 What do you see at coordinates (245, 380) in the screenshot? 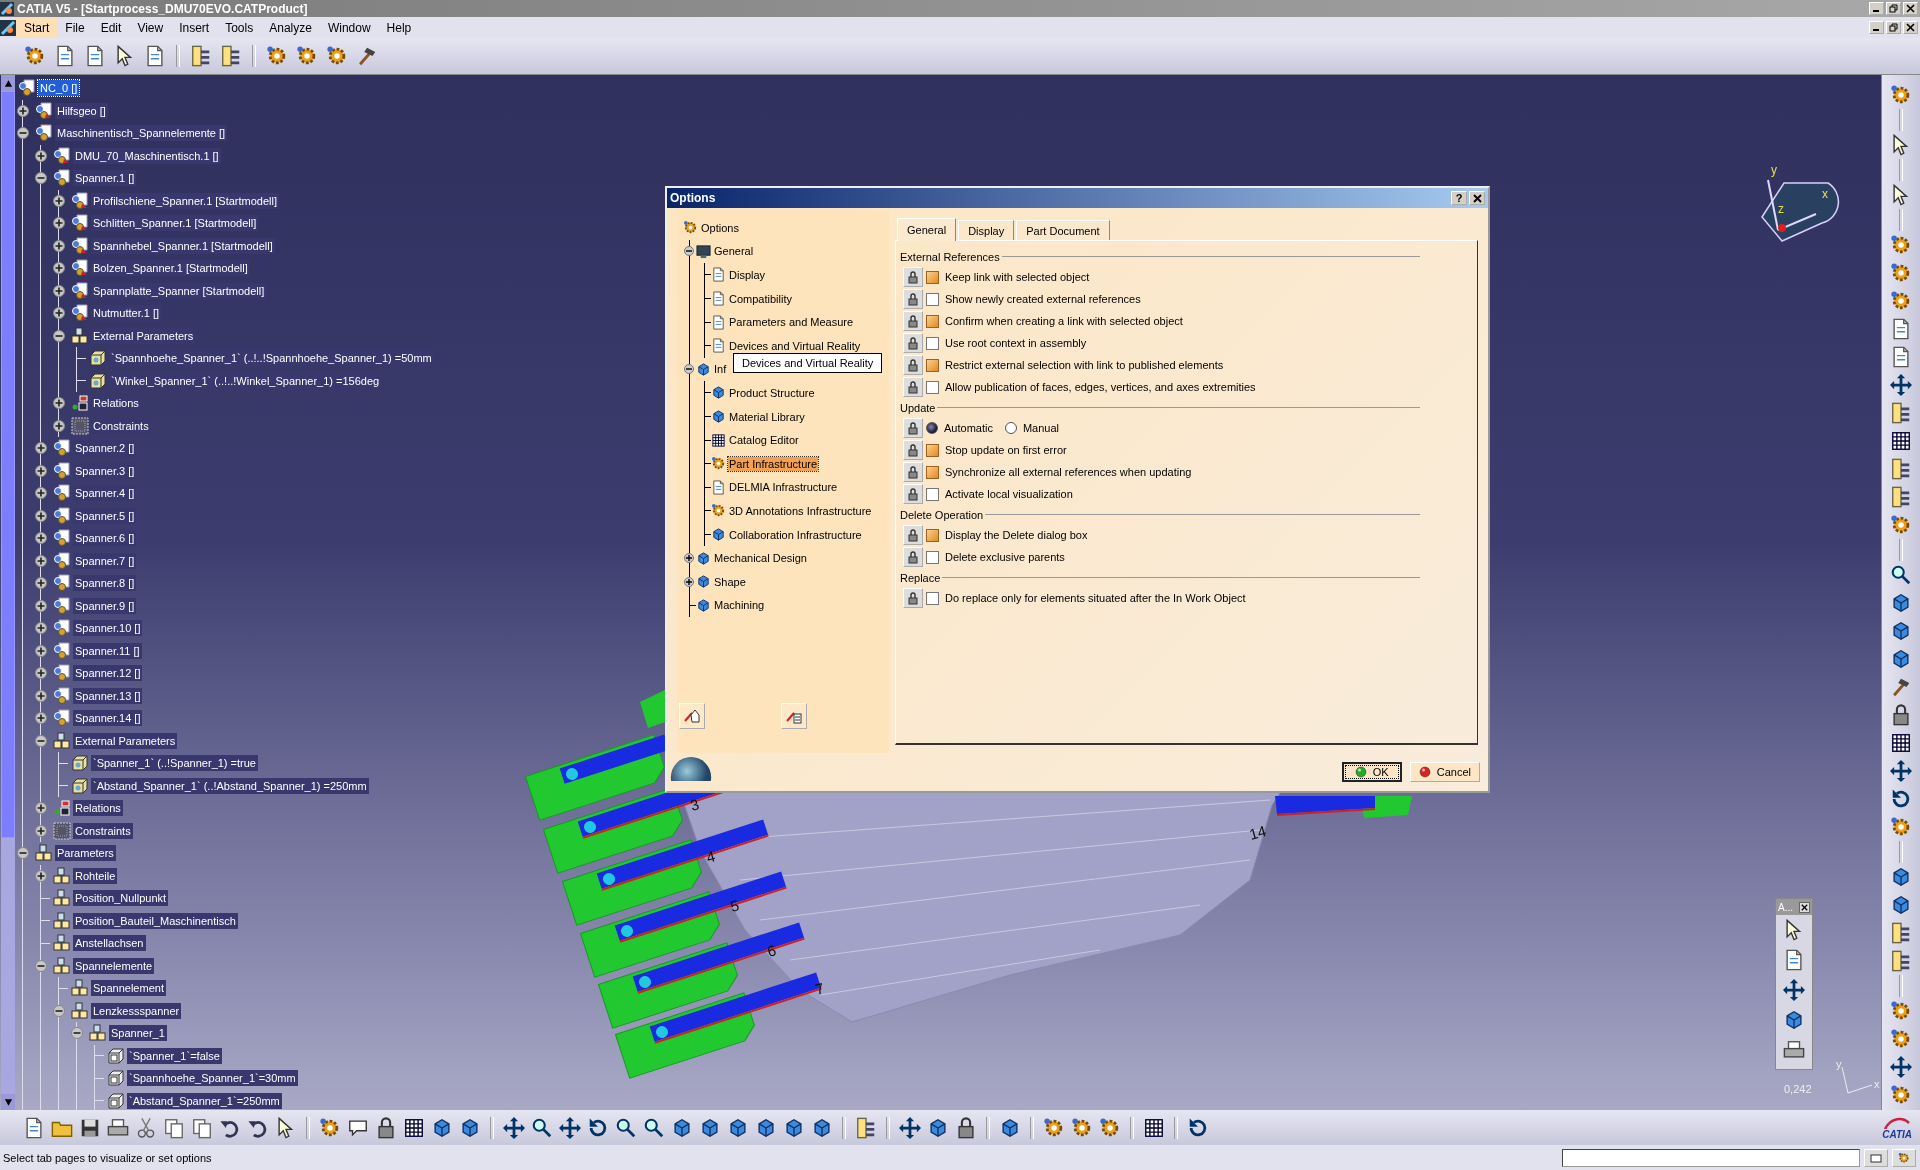
I see `tree-item: `Winkel_Spanner_1` (..!..!Winkel_Spanner_1) =156deg` at bounding box center [245, 380].